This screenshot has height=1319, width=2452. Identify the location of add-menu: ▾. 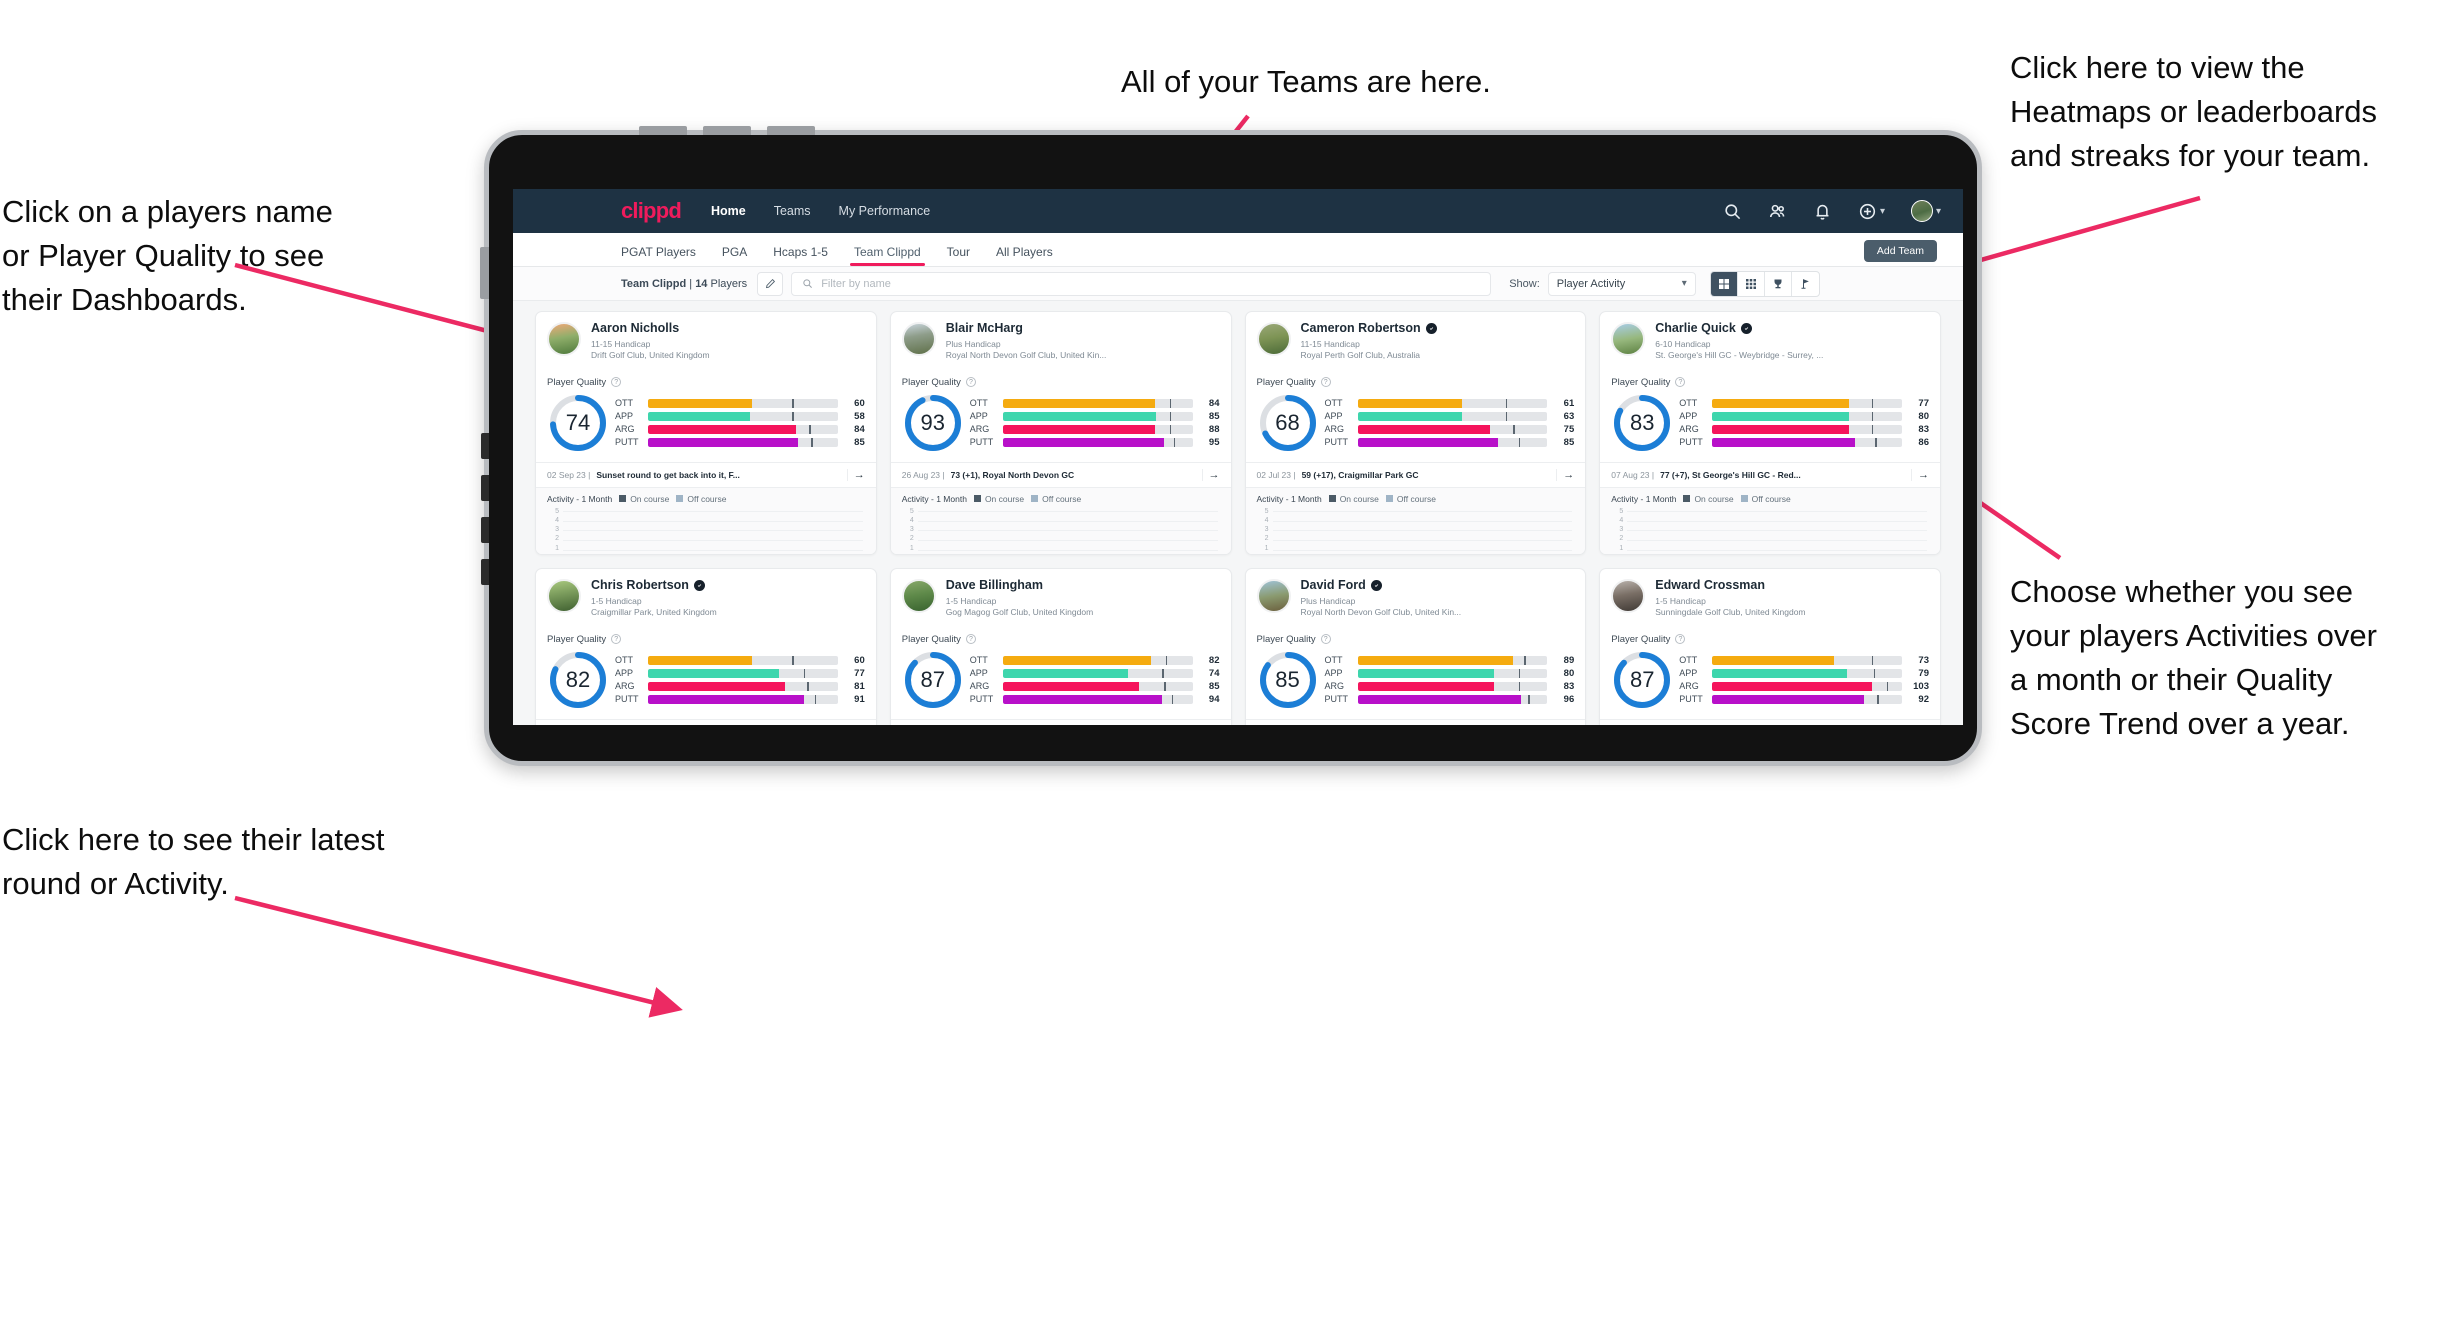
(1871, 211).